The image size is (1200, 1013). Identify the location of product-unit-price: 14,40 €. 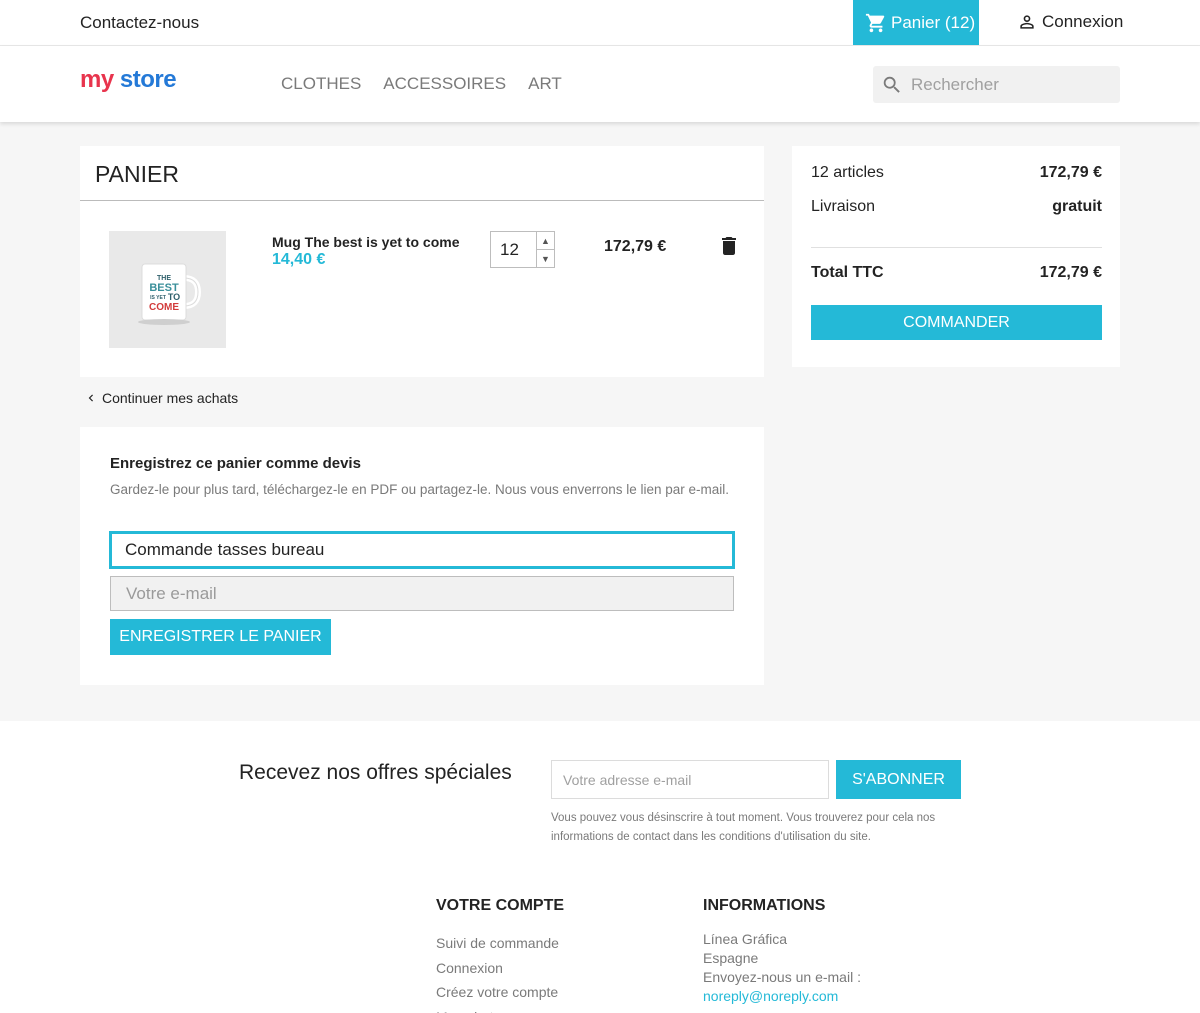
(299, 259).